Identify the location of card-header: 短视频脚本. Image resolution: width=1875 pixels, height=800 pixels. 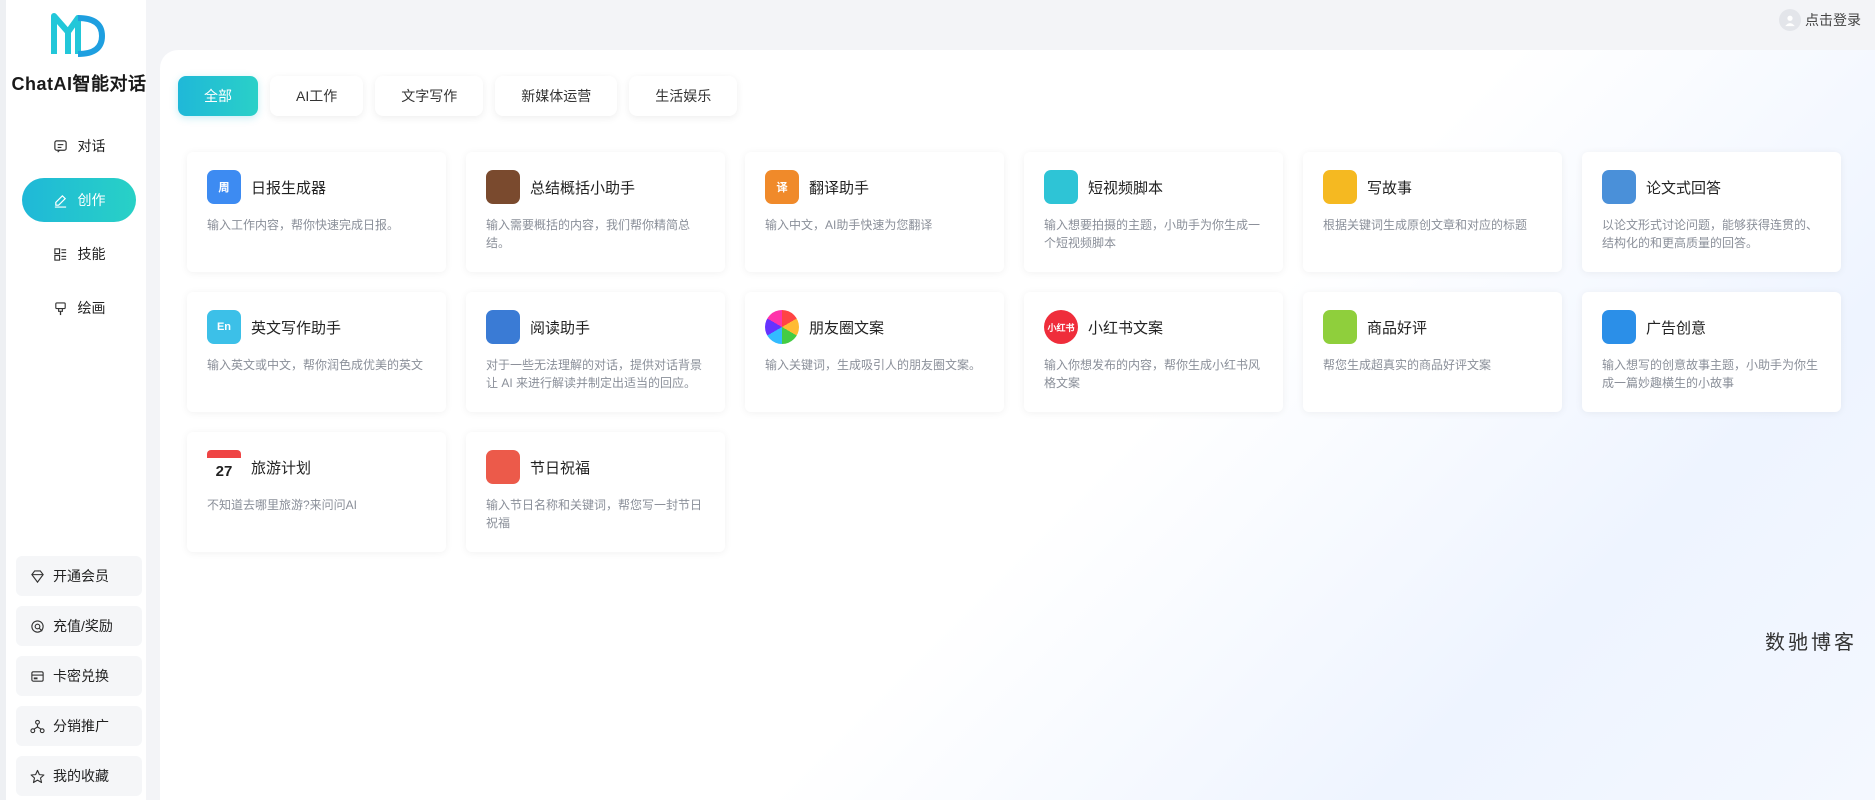
(1153, 187).